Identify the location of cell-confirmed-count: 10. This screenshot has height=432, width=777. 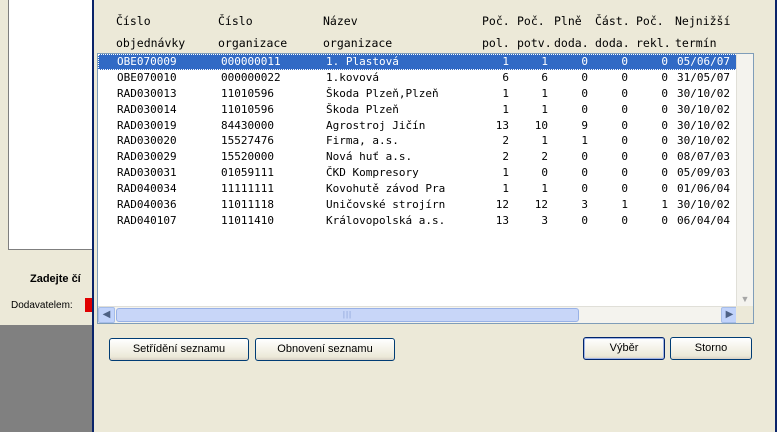
(541, 125).